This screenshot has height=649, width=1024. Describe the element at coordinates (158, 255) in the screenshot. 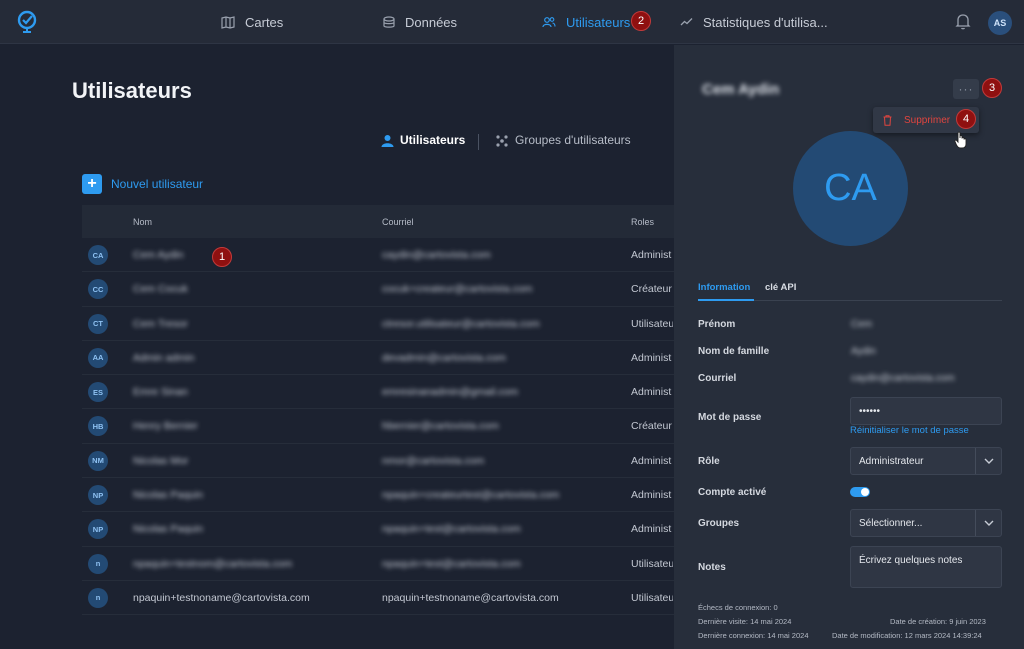

I see `row-name: Cem Aydin` at that location.